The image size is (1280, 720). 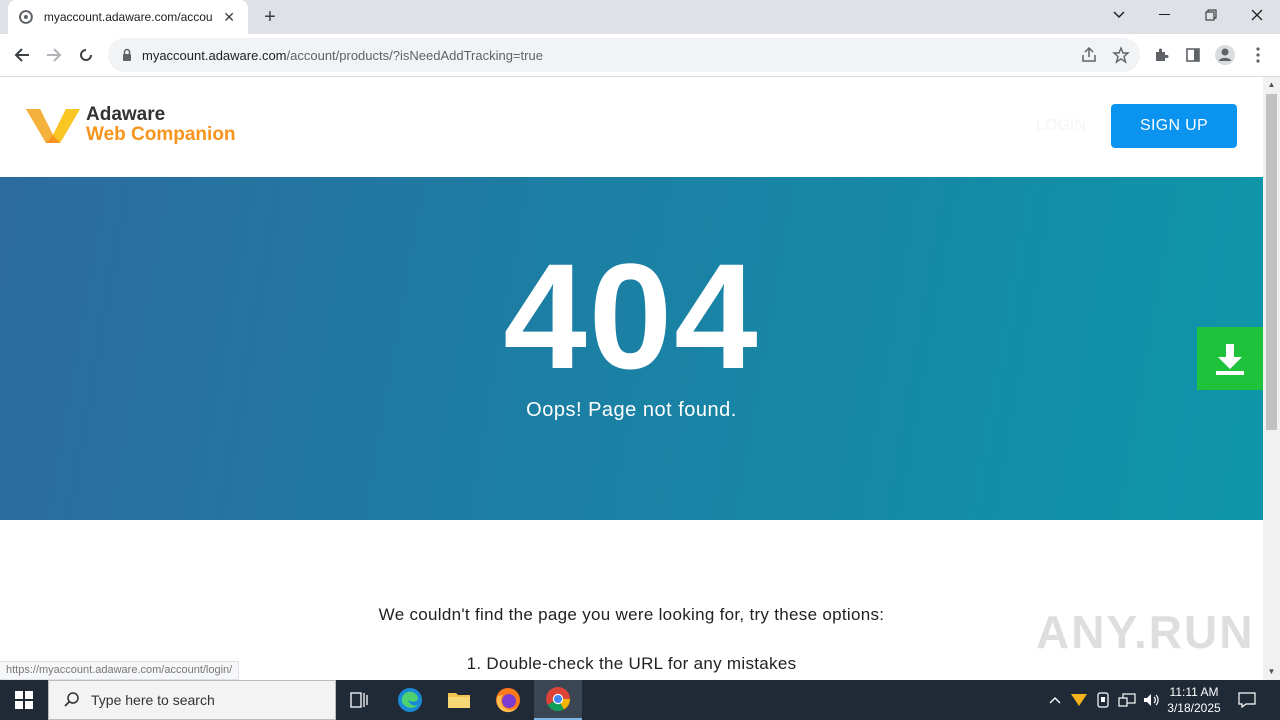 I want to click on network-icon, so click(x=1127, y=700).